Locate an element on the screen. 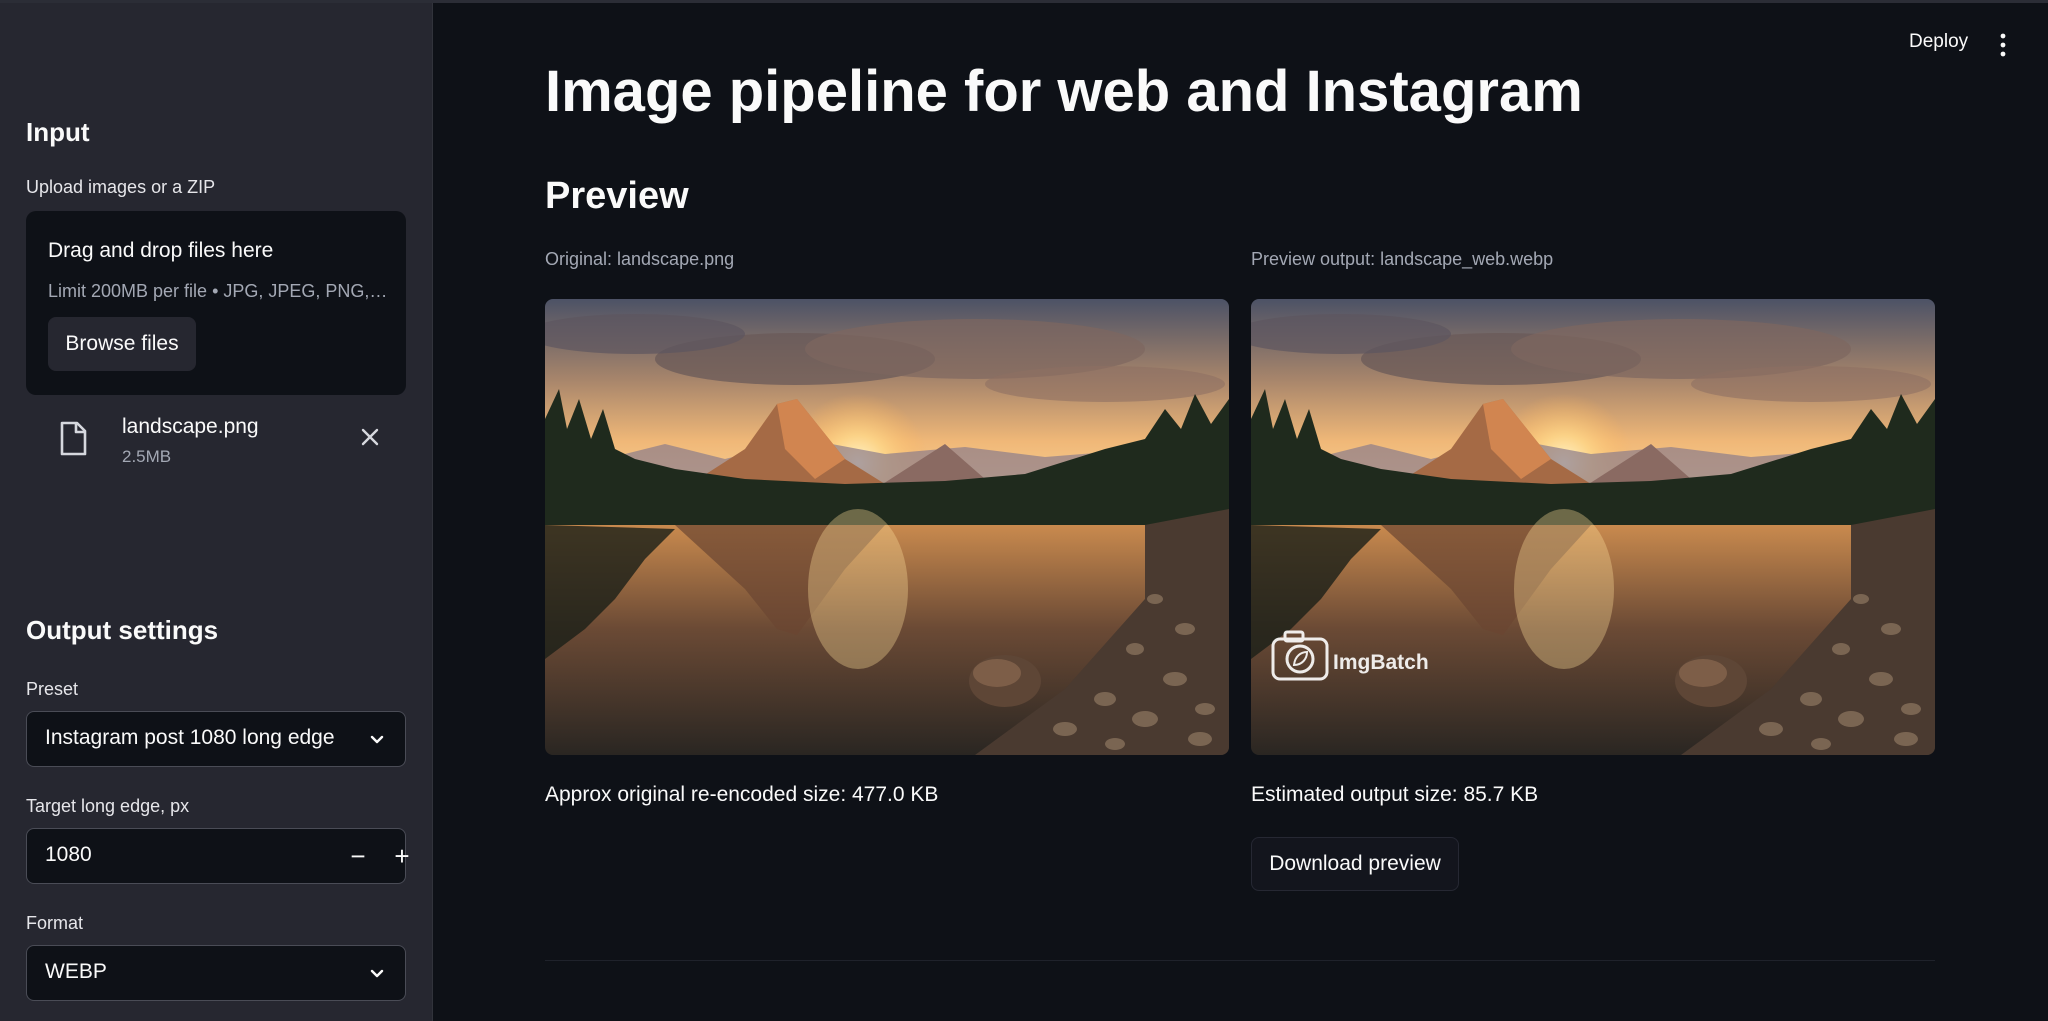  file-icon is located at coordinates (73, 438).